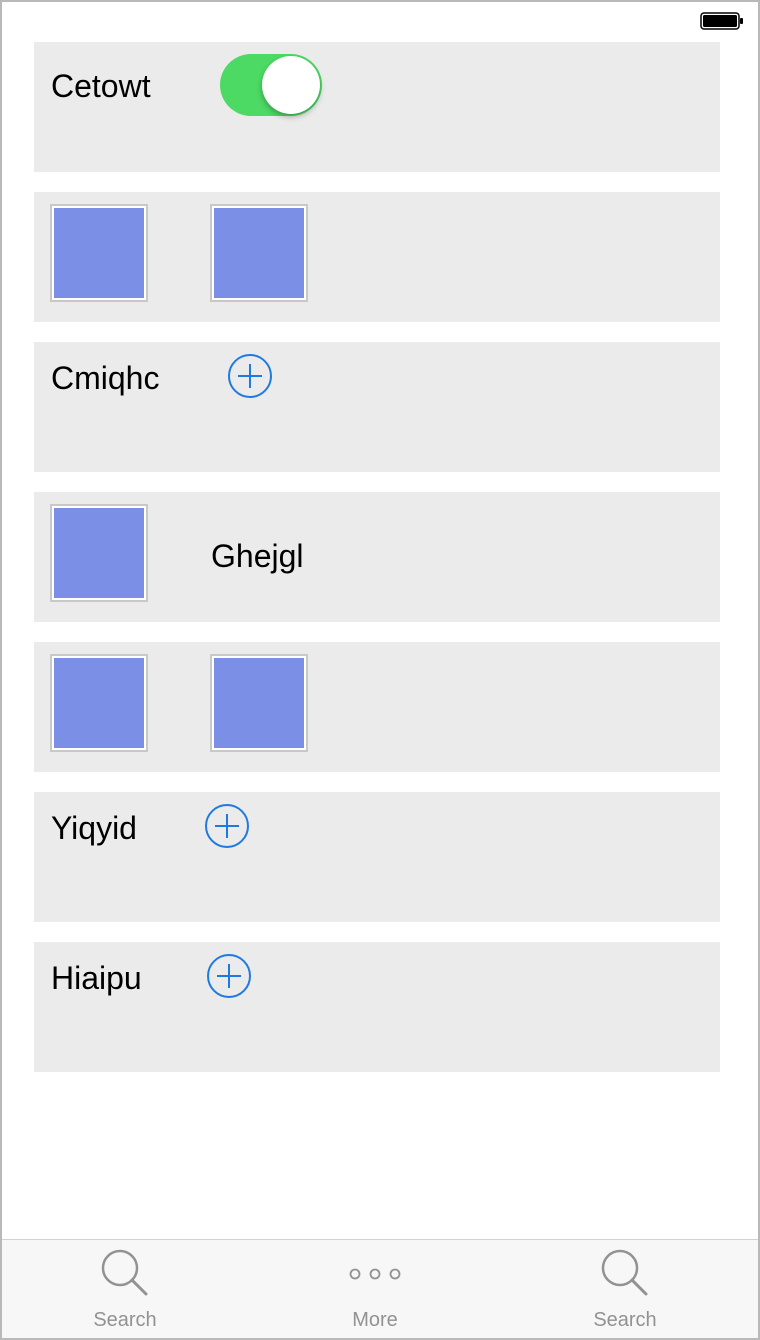 The width and height of the screenshot is (760, 1340). What do you see at coordinates (105, 378) in the screenshot?
I see `row-label: Cmiqhc` at bounding box center [105, 378].